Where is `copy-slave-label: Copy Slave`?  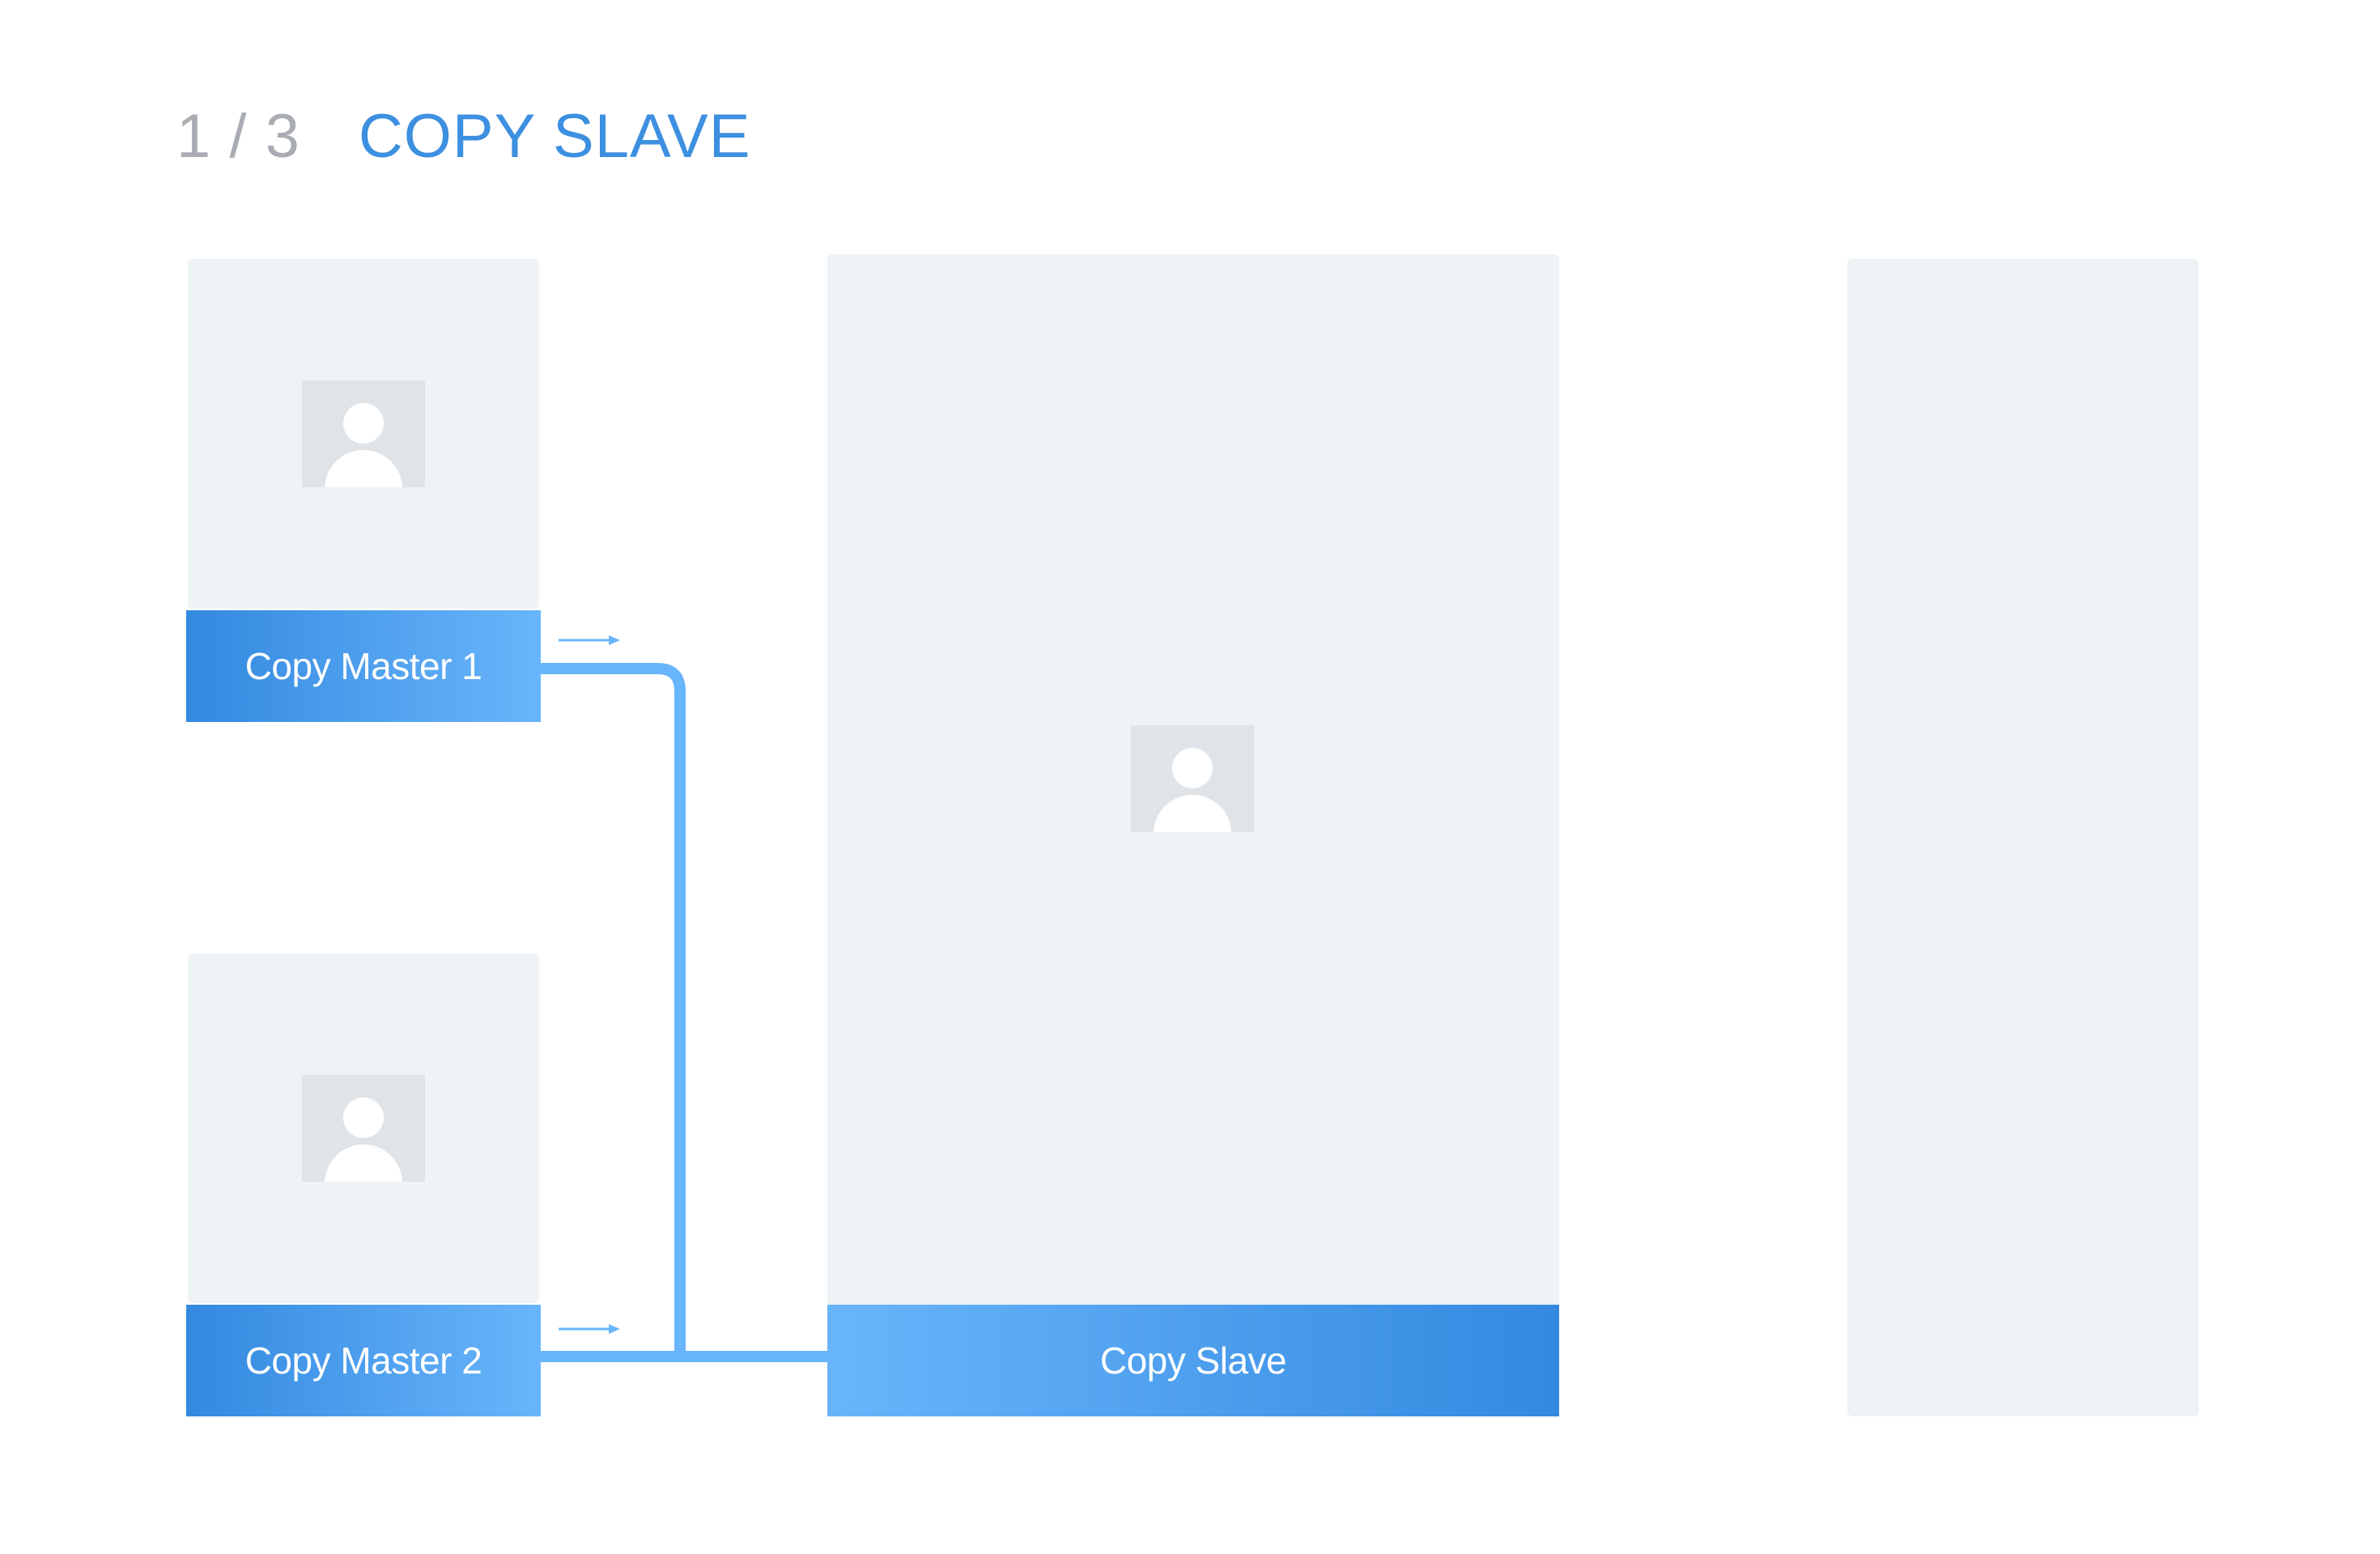 copy-slave-label: Copy Slave is located at coordinates (1193, 1360).